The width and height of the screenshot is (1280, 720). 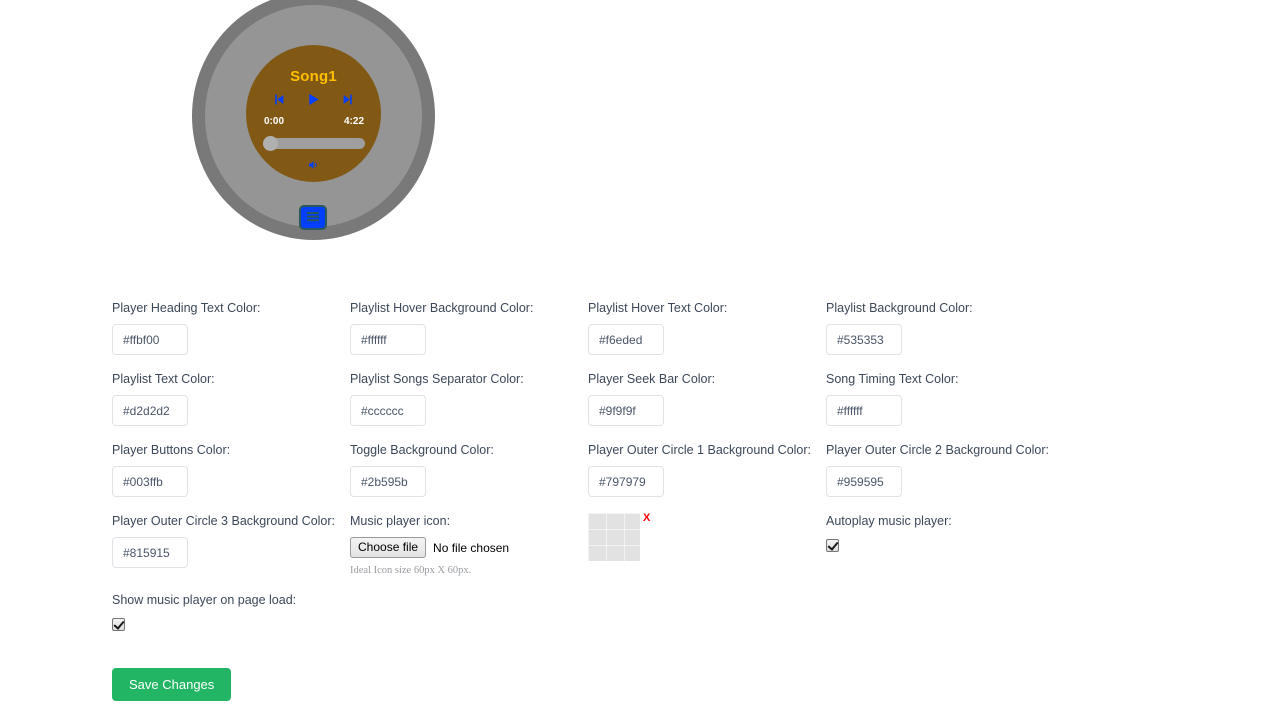 I want to click on field-label: Music player icon:, so click(x=400, y=521).